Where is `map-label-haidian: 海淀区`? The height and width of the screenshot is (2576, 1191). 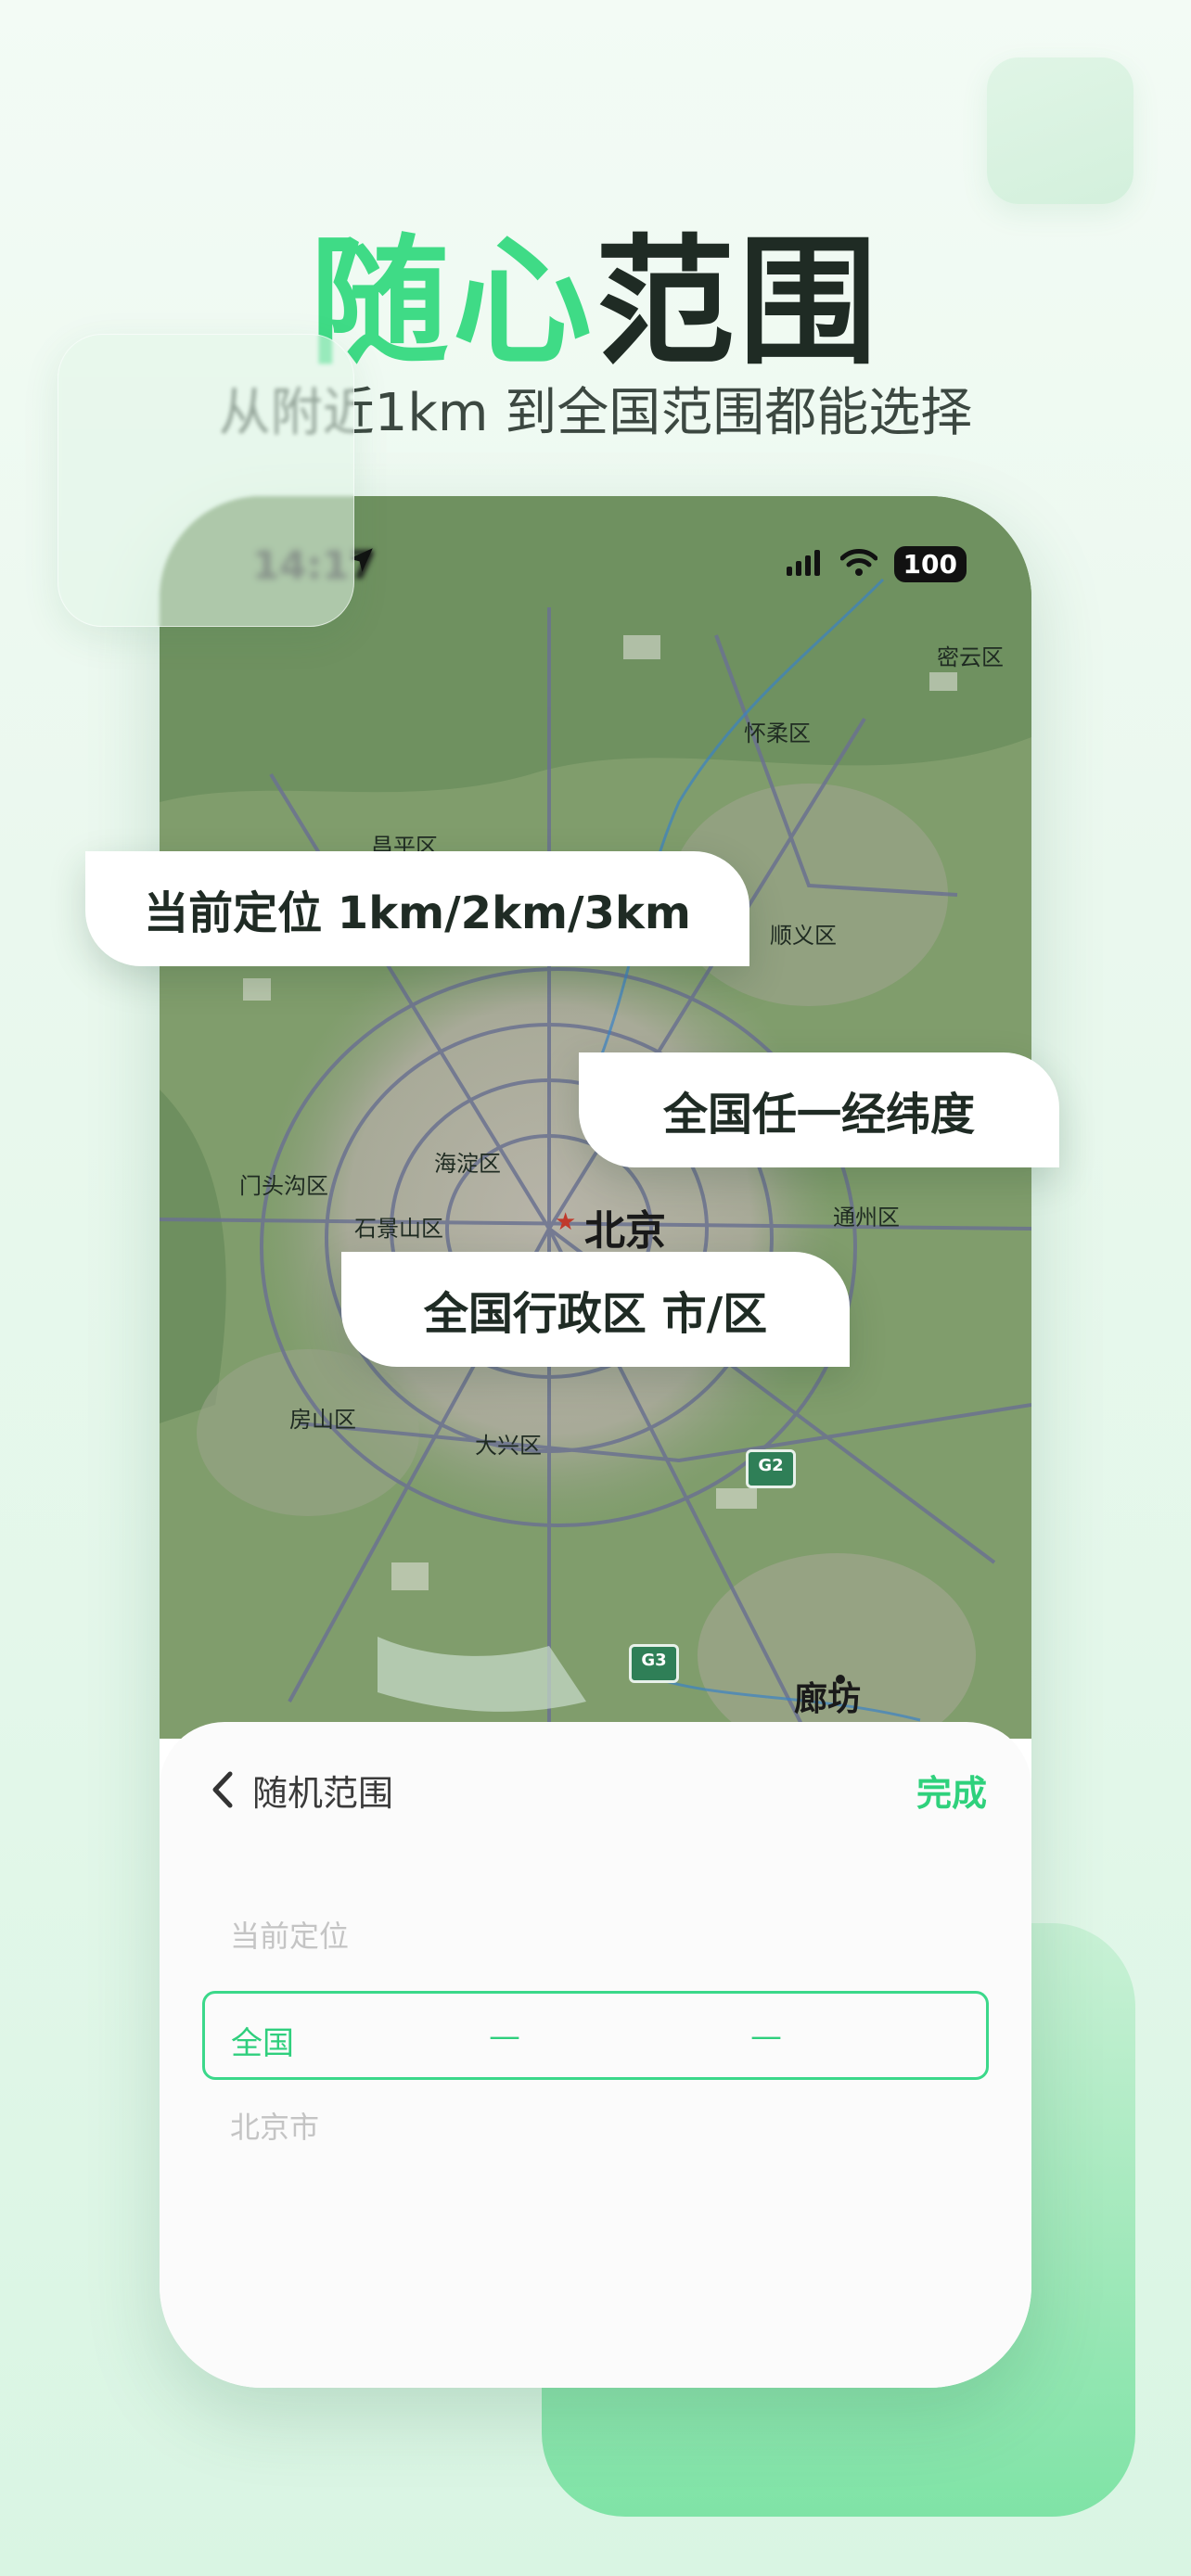
map-label-haidian: 海淀区 is located at coordinates (467, 1164).